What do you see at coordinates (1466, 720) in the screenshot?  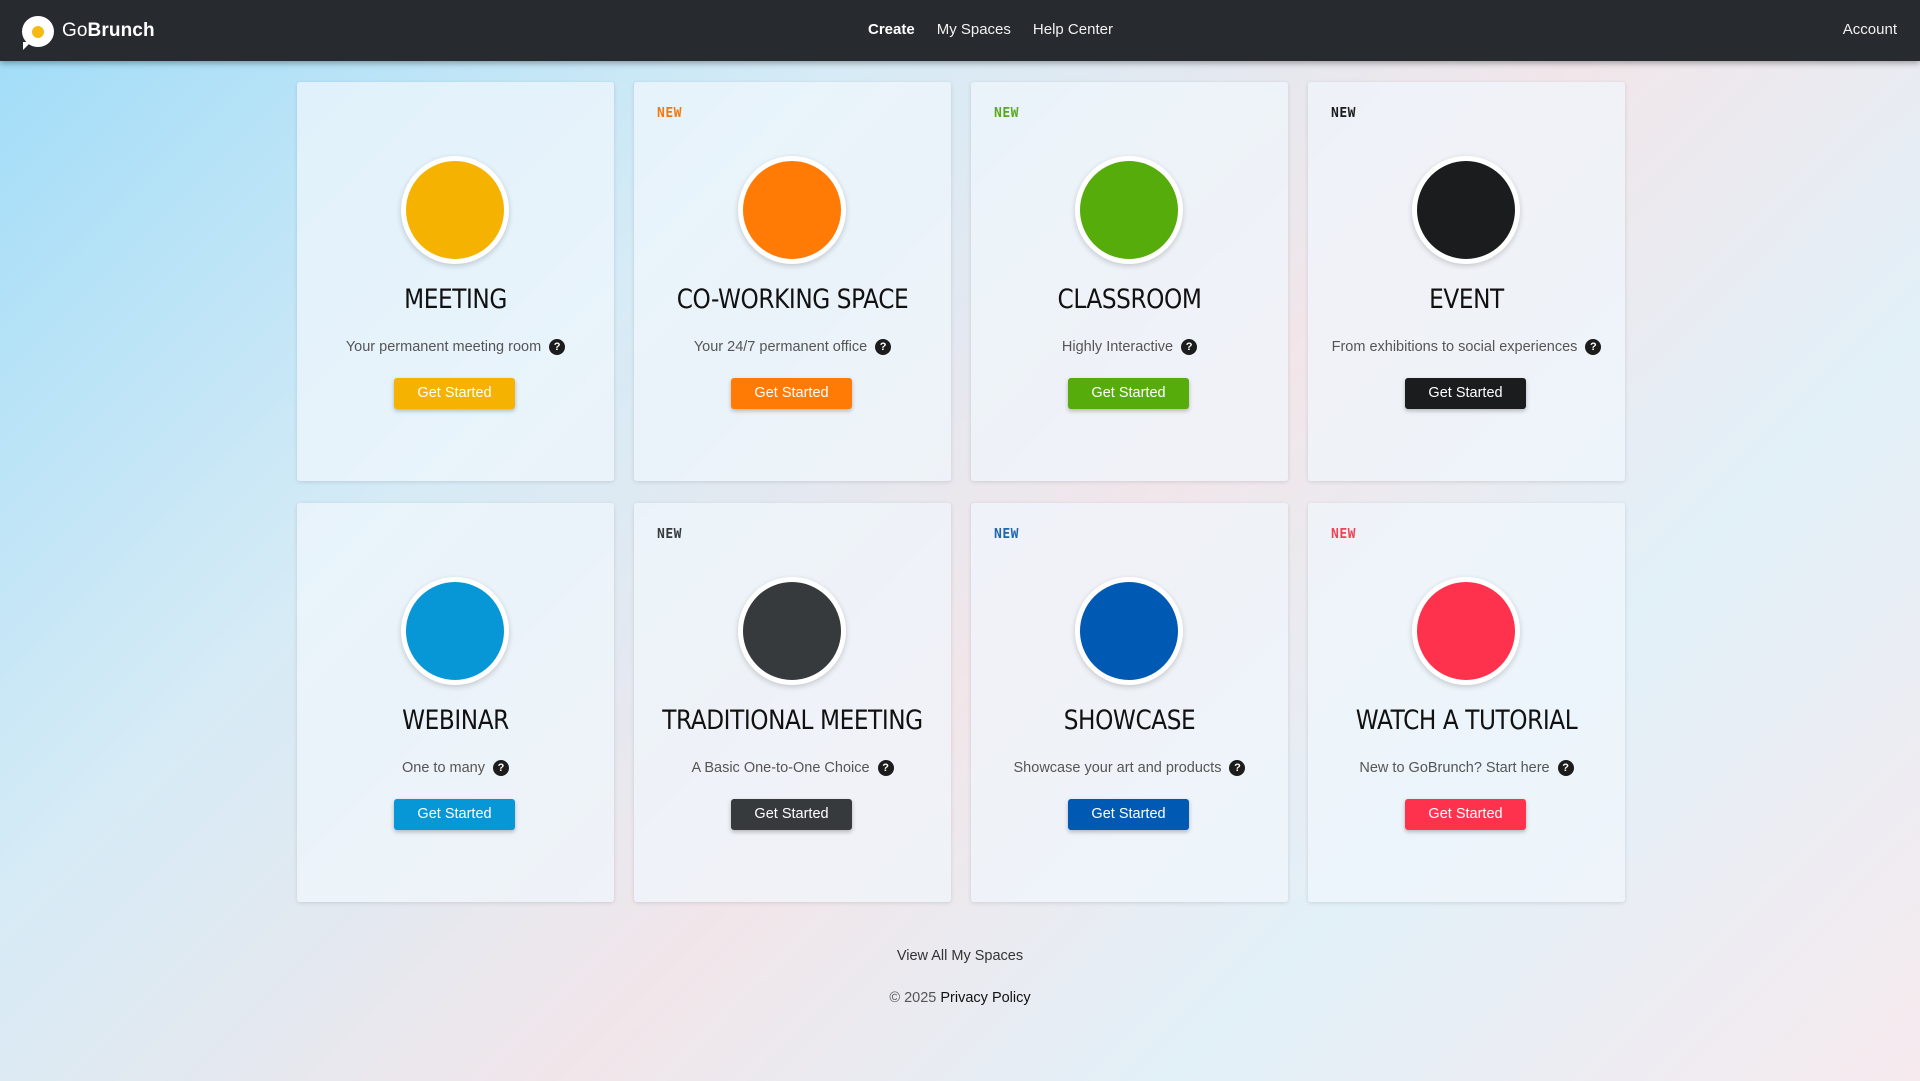 I see `card-title: WATCH A TUTORIAL` at bounding box center [1466, 720].